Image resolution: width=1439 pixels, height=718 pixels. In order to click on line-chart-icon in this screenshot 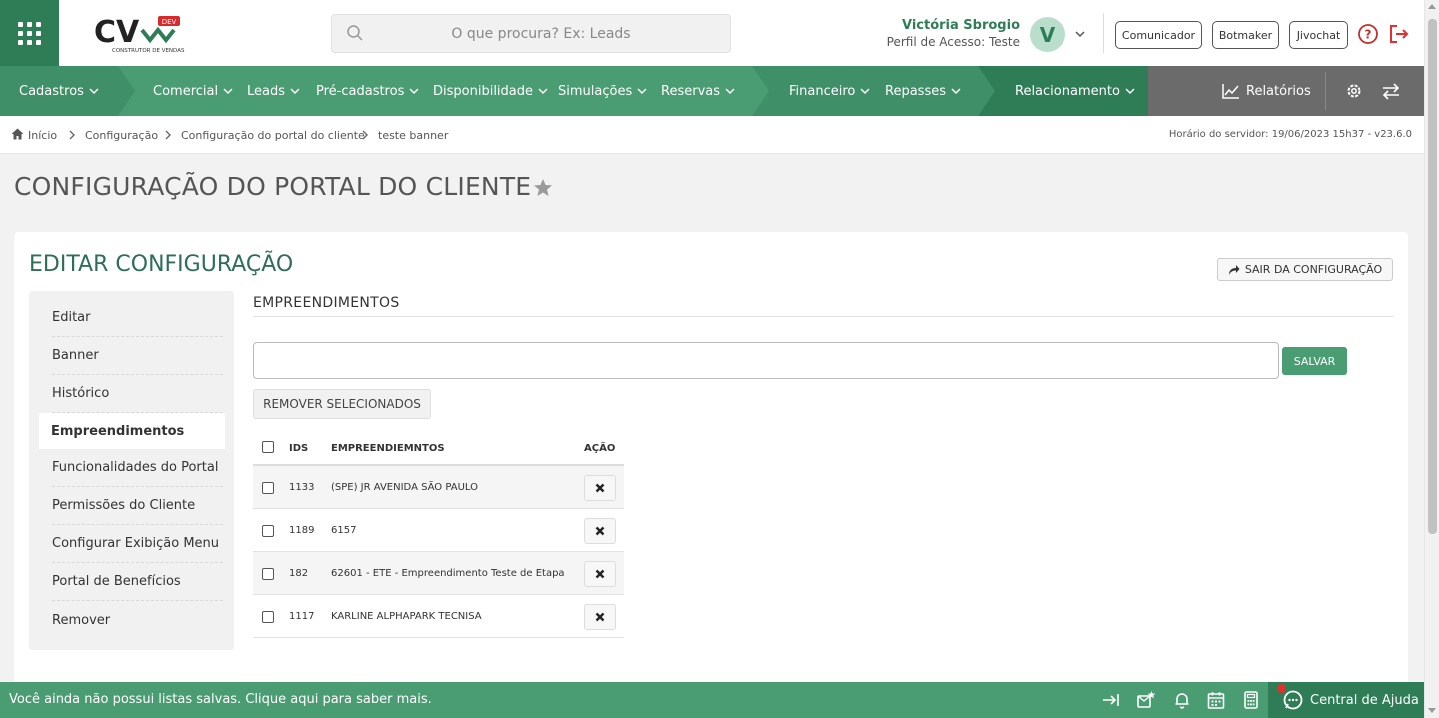, I will do `click(1230, 91)`.